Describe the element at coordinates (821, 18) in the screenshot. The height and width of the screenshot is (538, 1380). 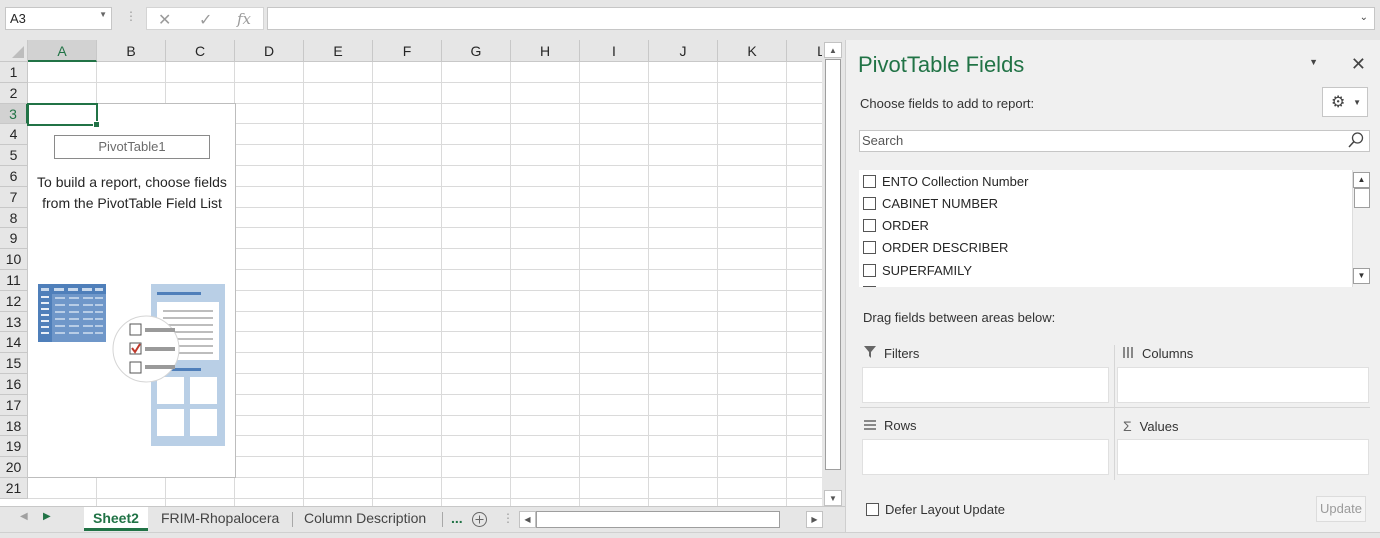
I see `formula-input: ⌄` at that location.